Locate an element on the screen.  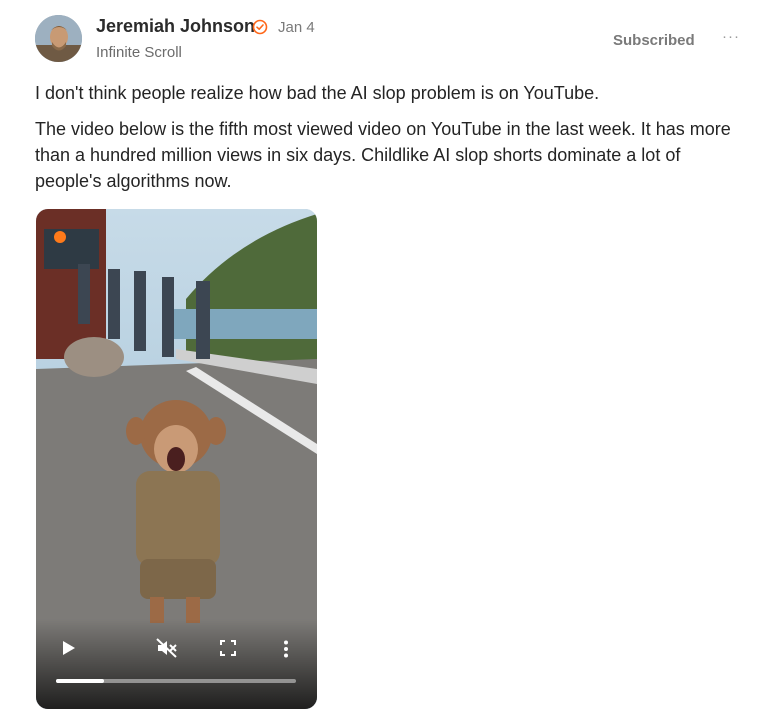
fullscreen-icon is located at coordinates (228, 648).